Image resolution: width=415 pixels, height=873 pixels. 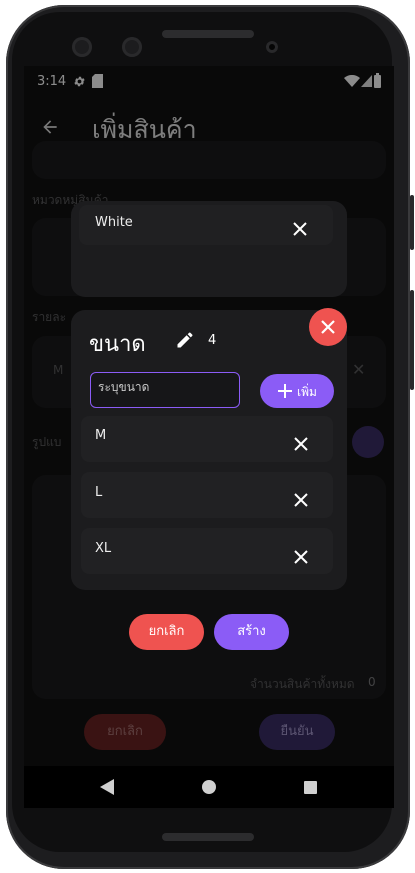 What do you see at coordinates (251, 632) in the screenshot?
I see `dialog-create-button: สร้าง` at bounding box center [251, 632].